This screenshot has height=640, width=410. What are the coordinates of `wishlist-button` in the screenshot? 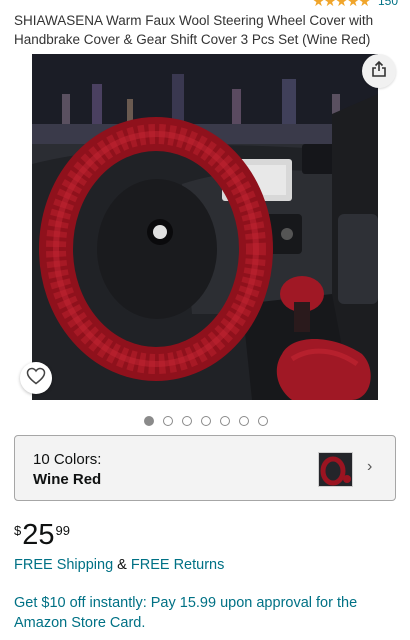 It's located at (36, 378).